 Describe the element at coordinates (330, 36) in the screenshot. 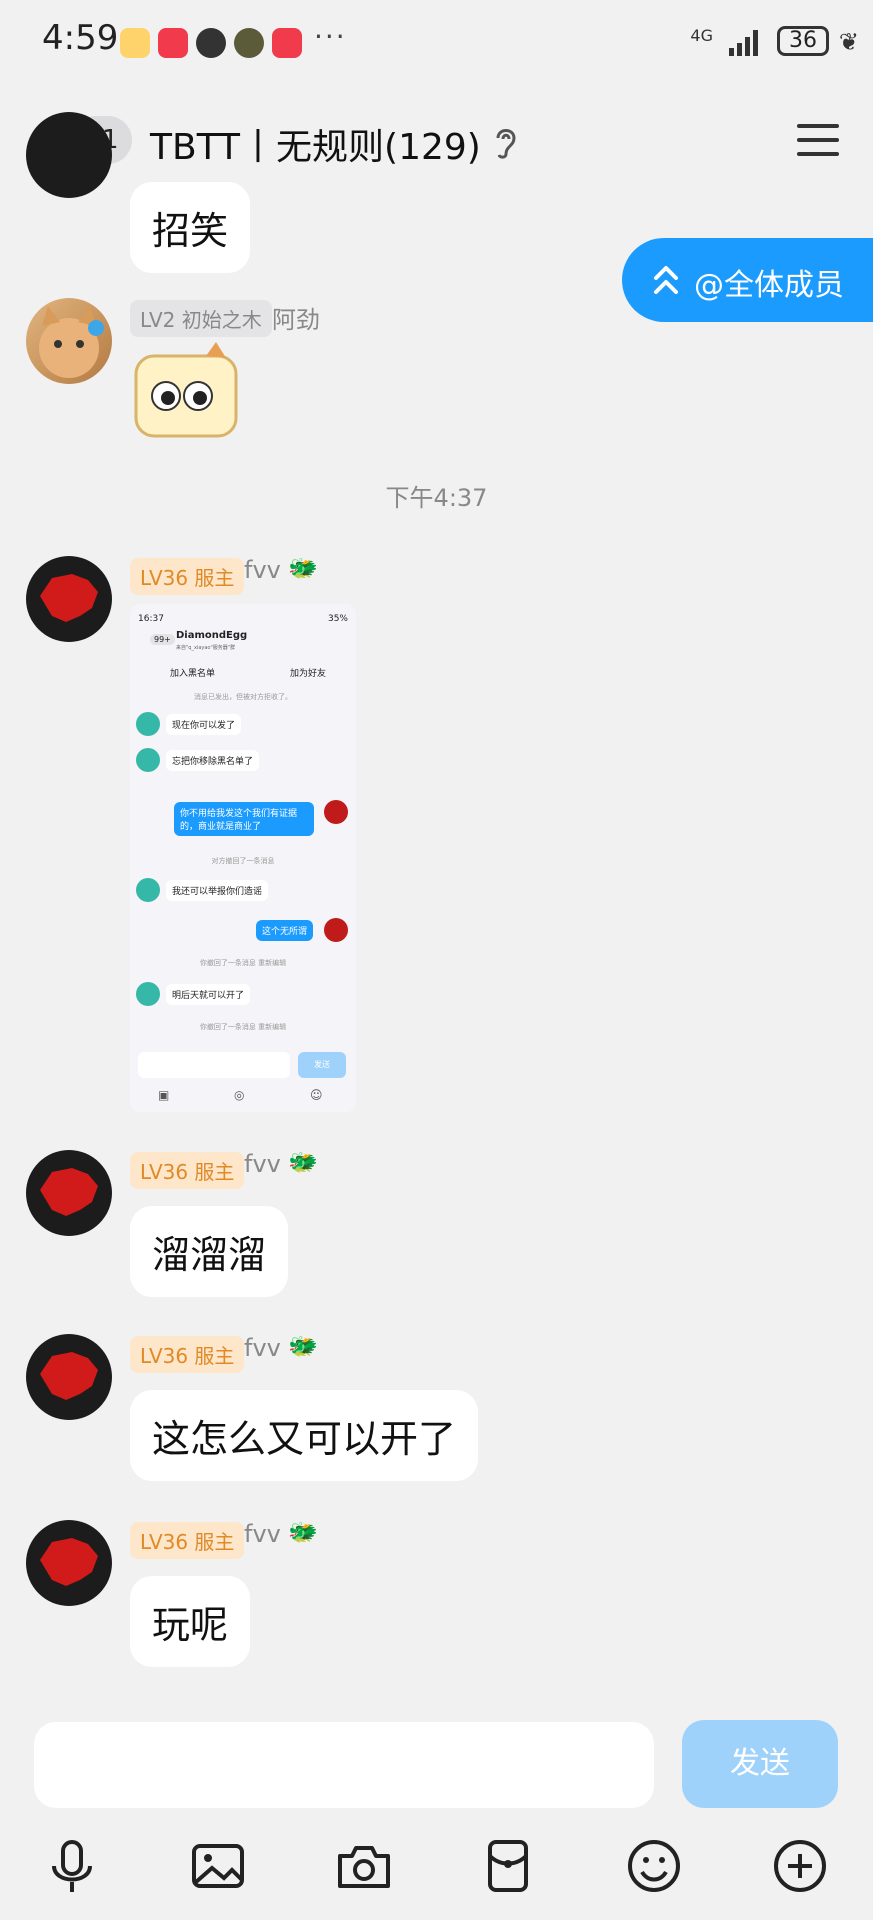

I see `more-notifications-icon: ···` at that location.